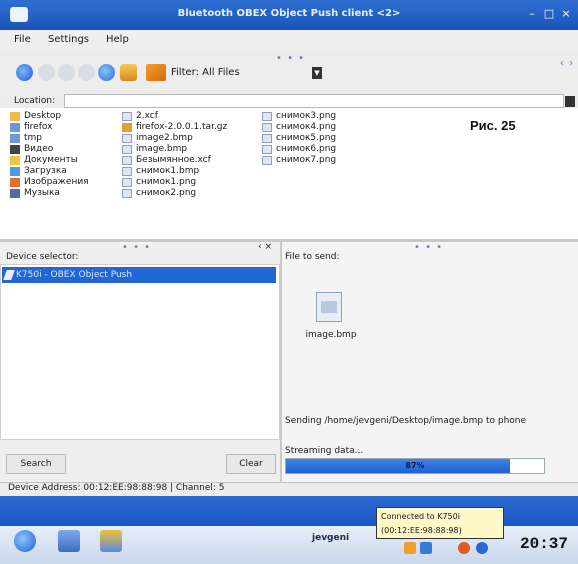 The height and width of the screenshot is (564, 578). What do you see at coordinates (25, 541) in the screenshot?
I see `start-menu-icon` at bounding box center [25, 541].